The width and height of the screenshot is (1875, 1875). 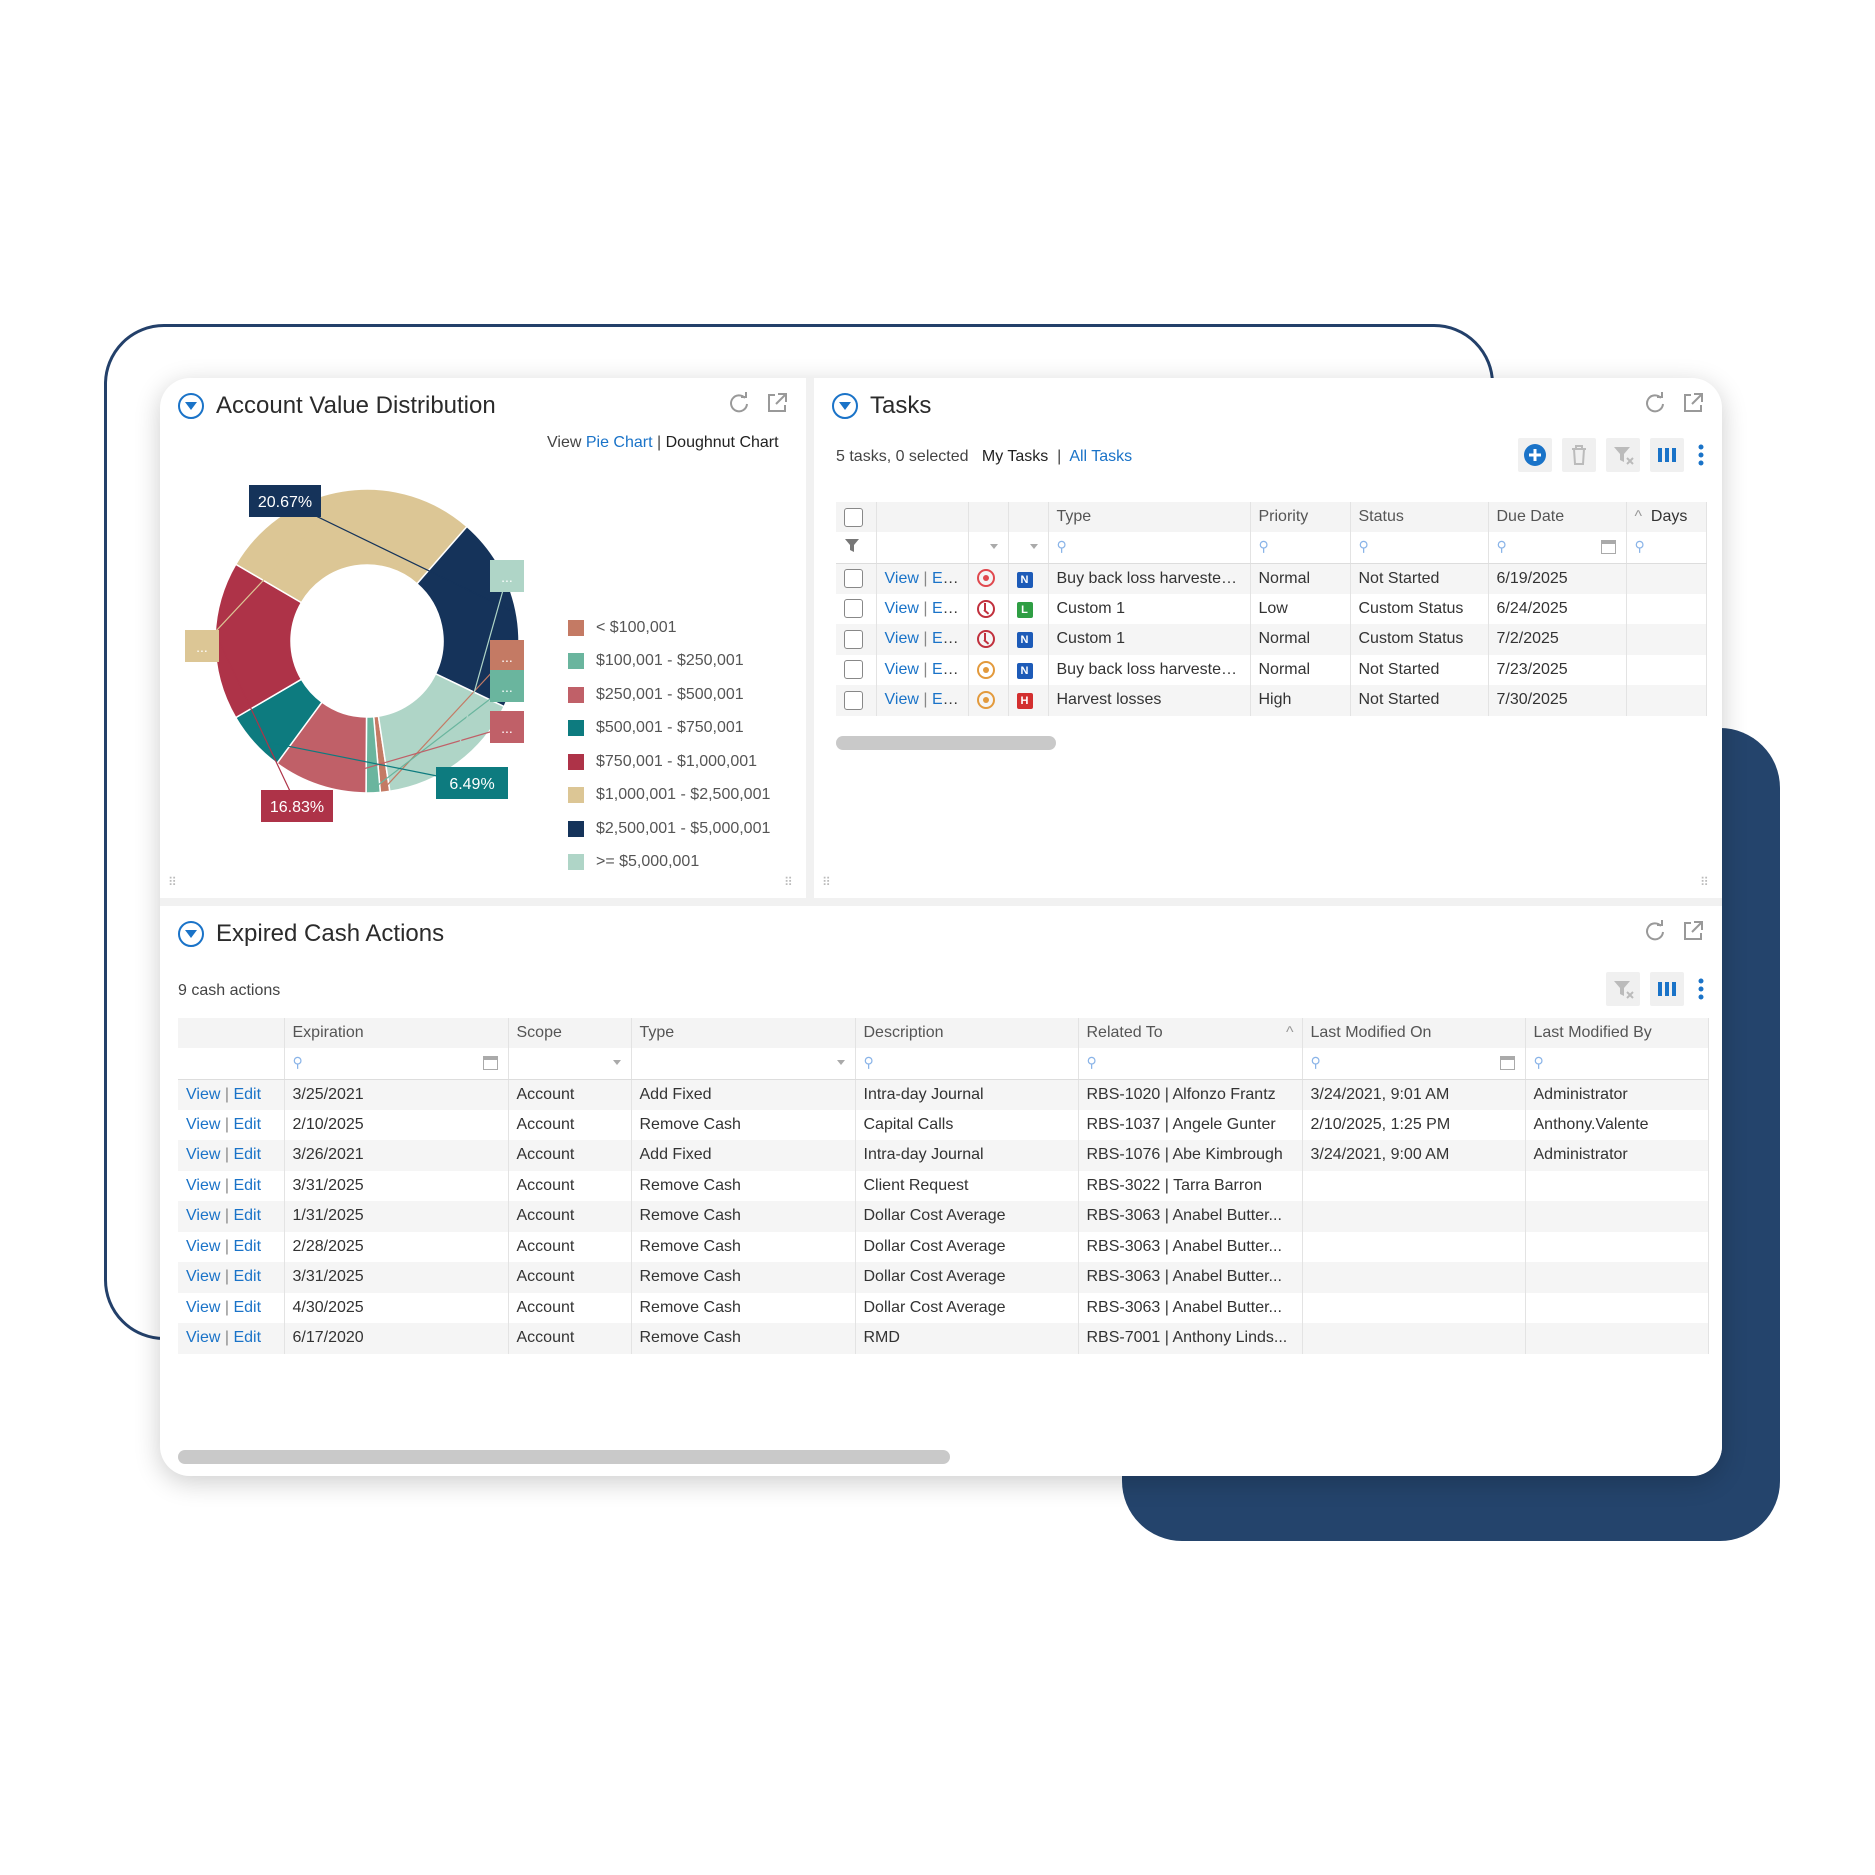 What do you see at coordinates (396, 1033) in the screenshot?
I see `expiration-header: Expiration` at bounding box center [396, 1033].